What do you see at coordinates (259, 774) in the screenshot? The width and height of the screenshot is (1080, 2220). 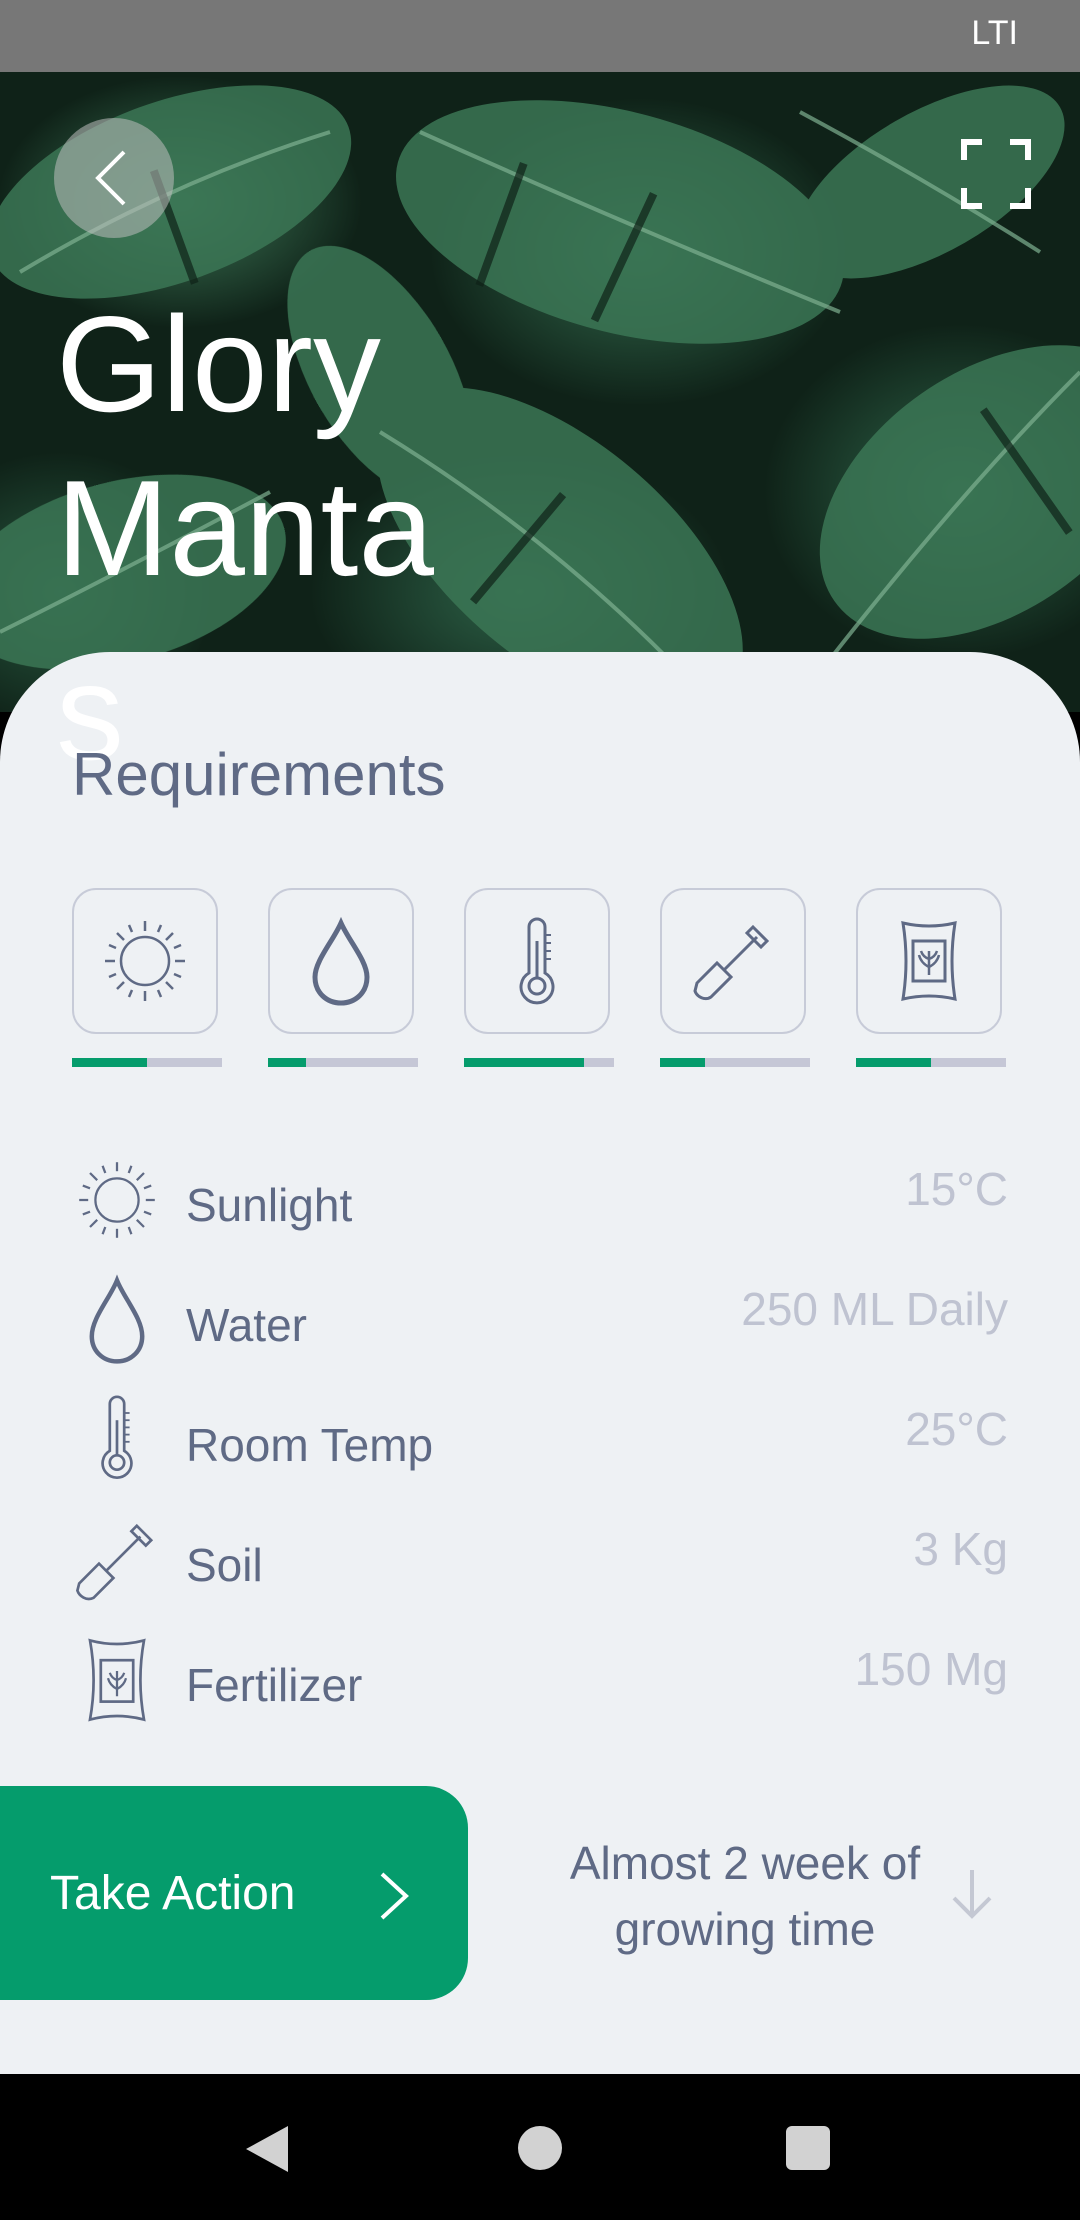 I see `requirements-title: Requirements` at bounding box center [259, 774].